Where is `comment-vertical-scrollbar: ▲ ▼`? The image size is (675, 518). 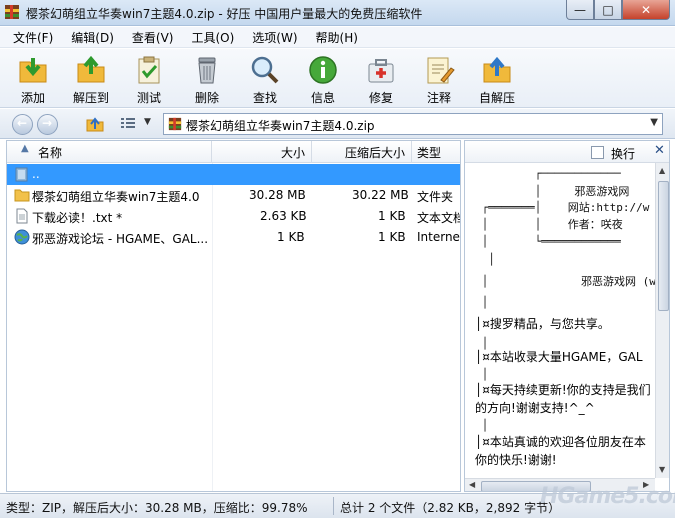 comment-vertical-scrollbar: ▲ ▼ is located at coordinates (662, 320).